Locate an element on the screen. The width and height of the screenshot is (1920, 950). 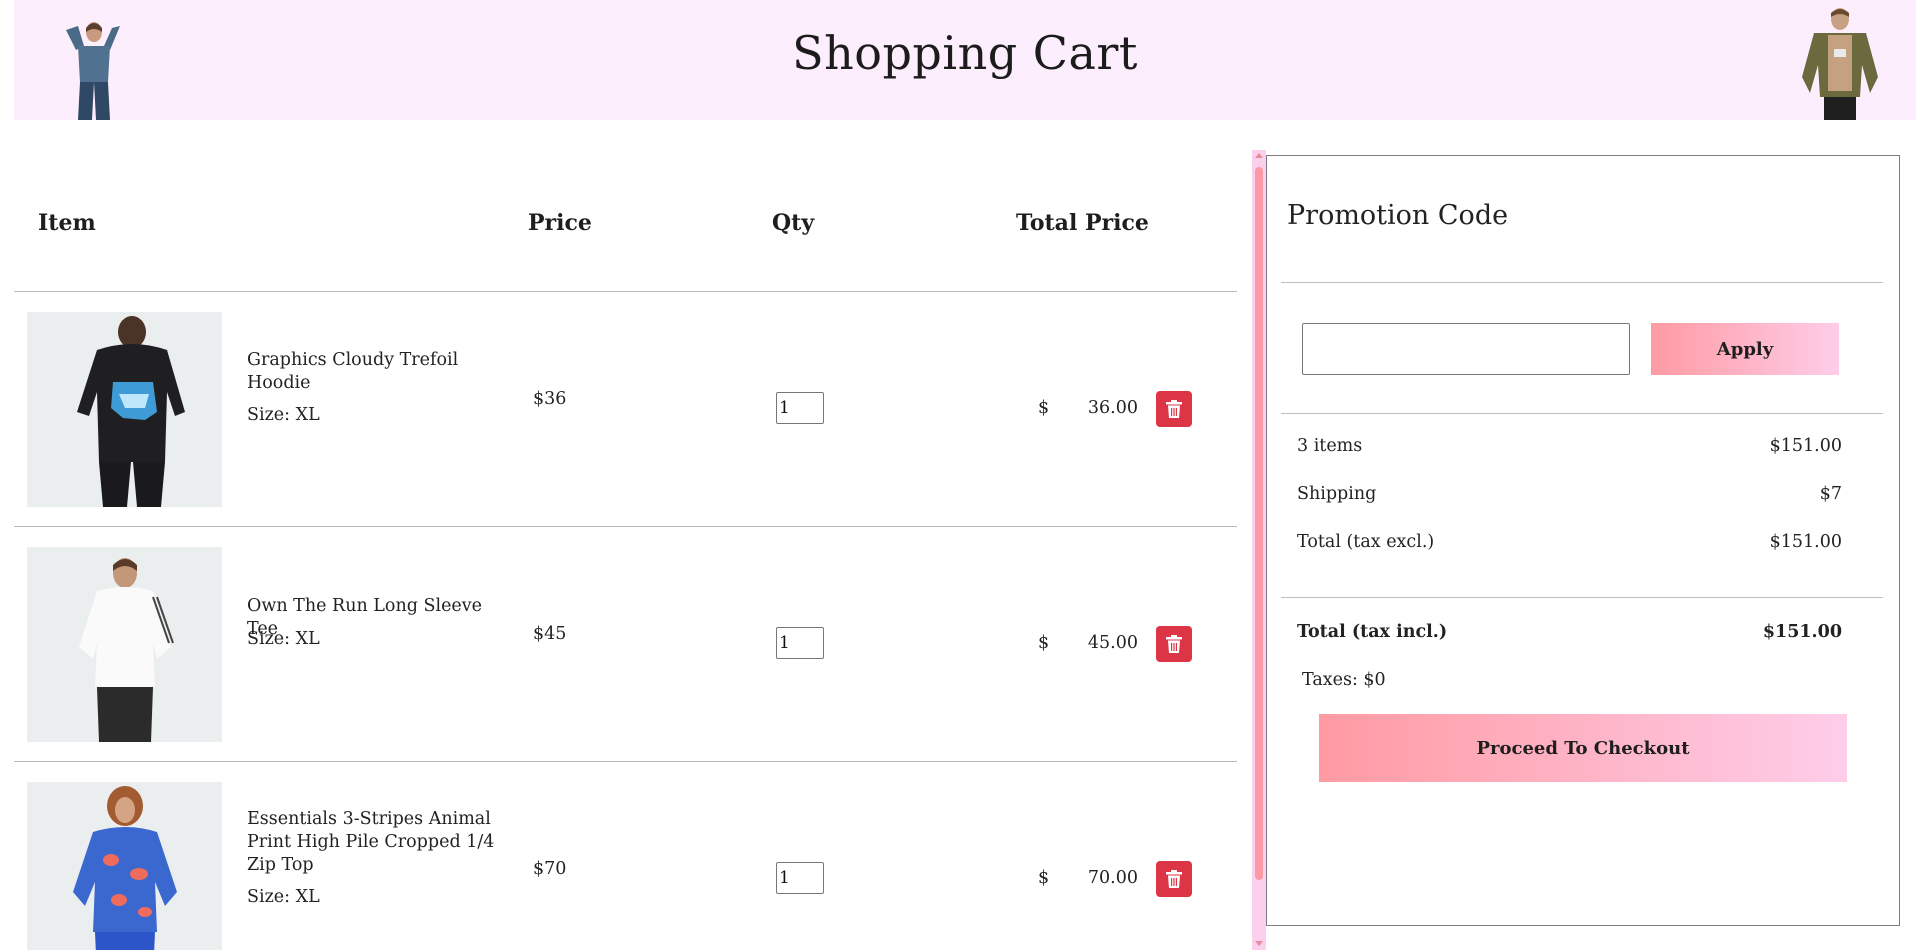
scroll-up-arrow-icon is located at coordinates (1259, 155).